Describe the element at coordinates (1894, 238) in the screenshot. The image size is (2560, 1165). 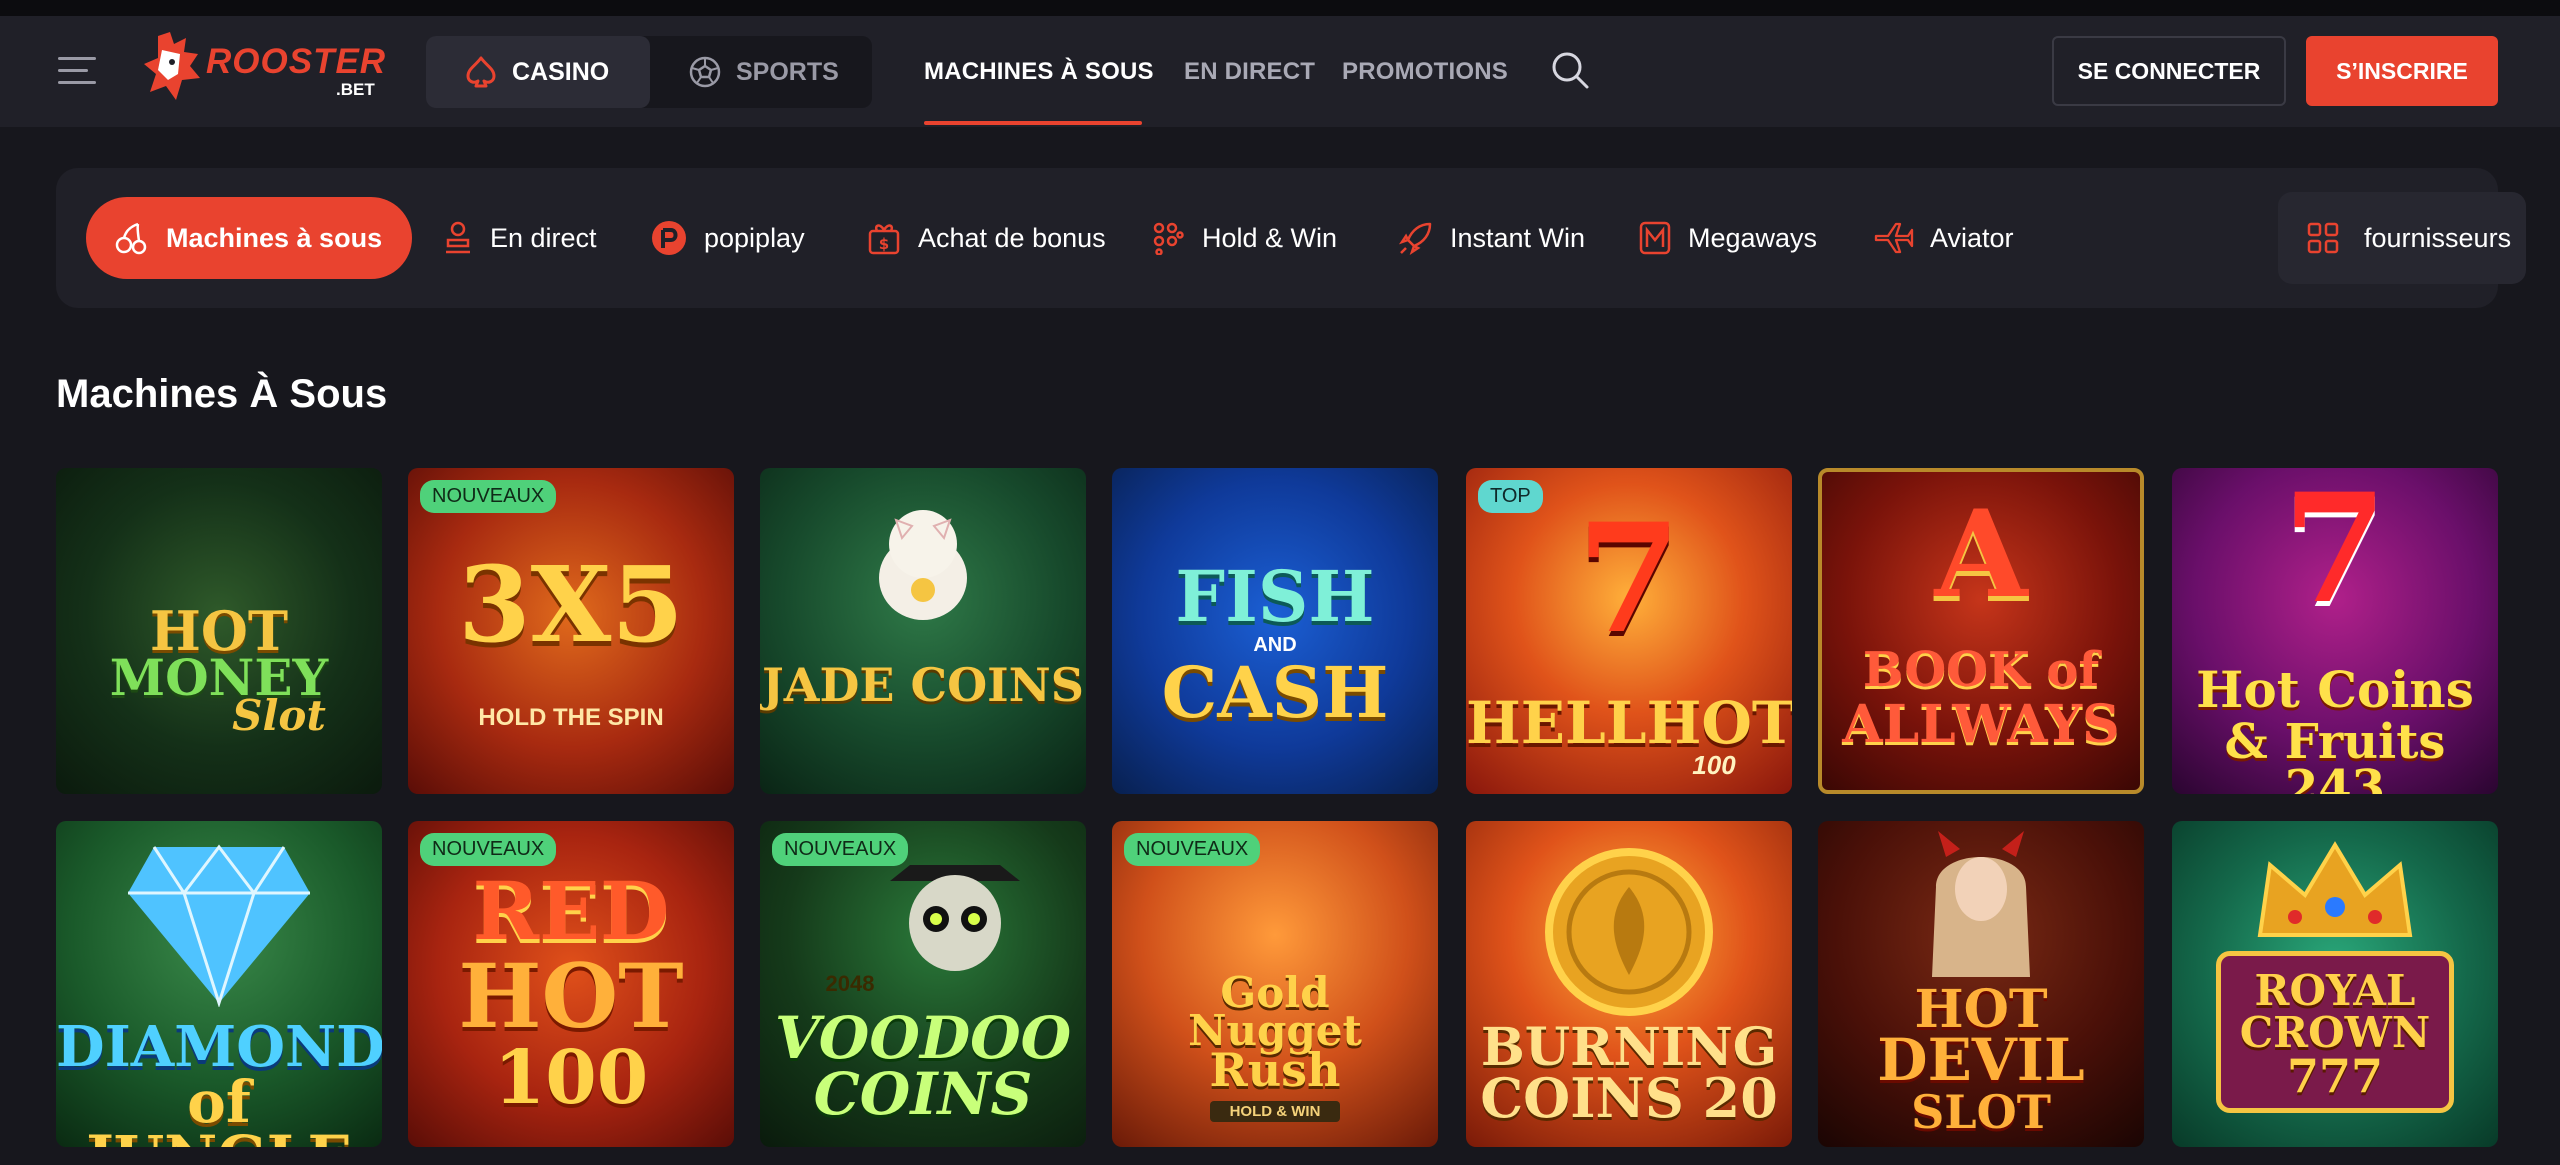
I see `plane-icon` at that location.